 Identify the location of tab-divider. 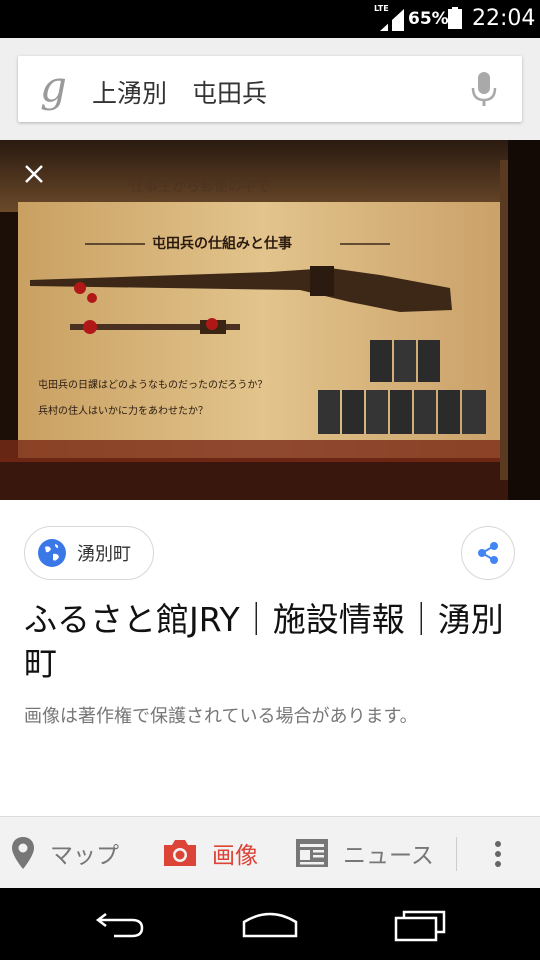
(456, 854).